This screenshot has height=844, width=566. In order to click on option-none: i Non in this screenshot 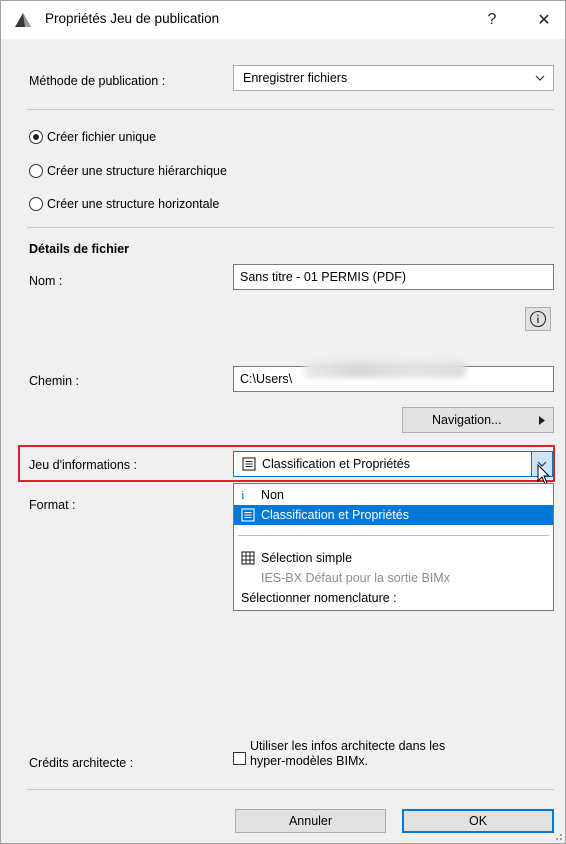, I will do `click(393, 495)`.